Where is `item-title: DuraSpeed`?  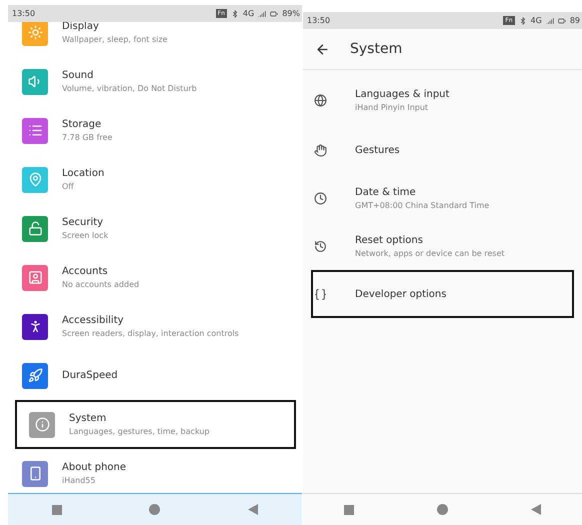 item-title: DuraSpeed is located at coordinates (90, 375).